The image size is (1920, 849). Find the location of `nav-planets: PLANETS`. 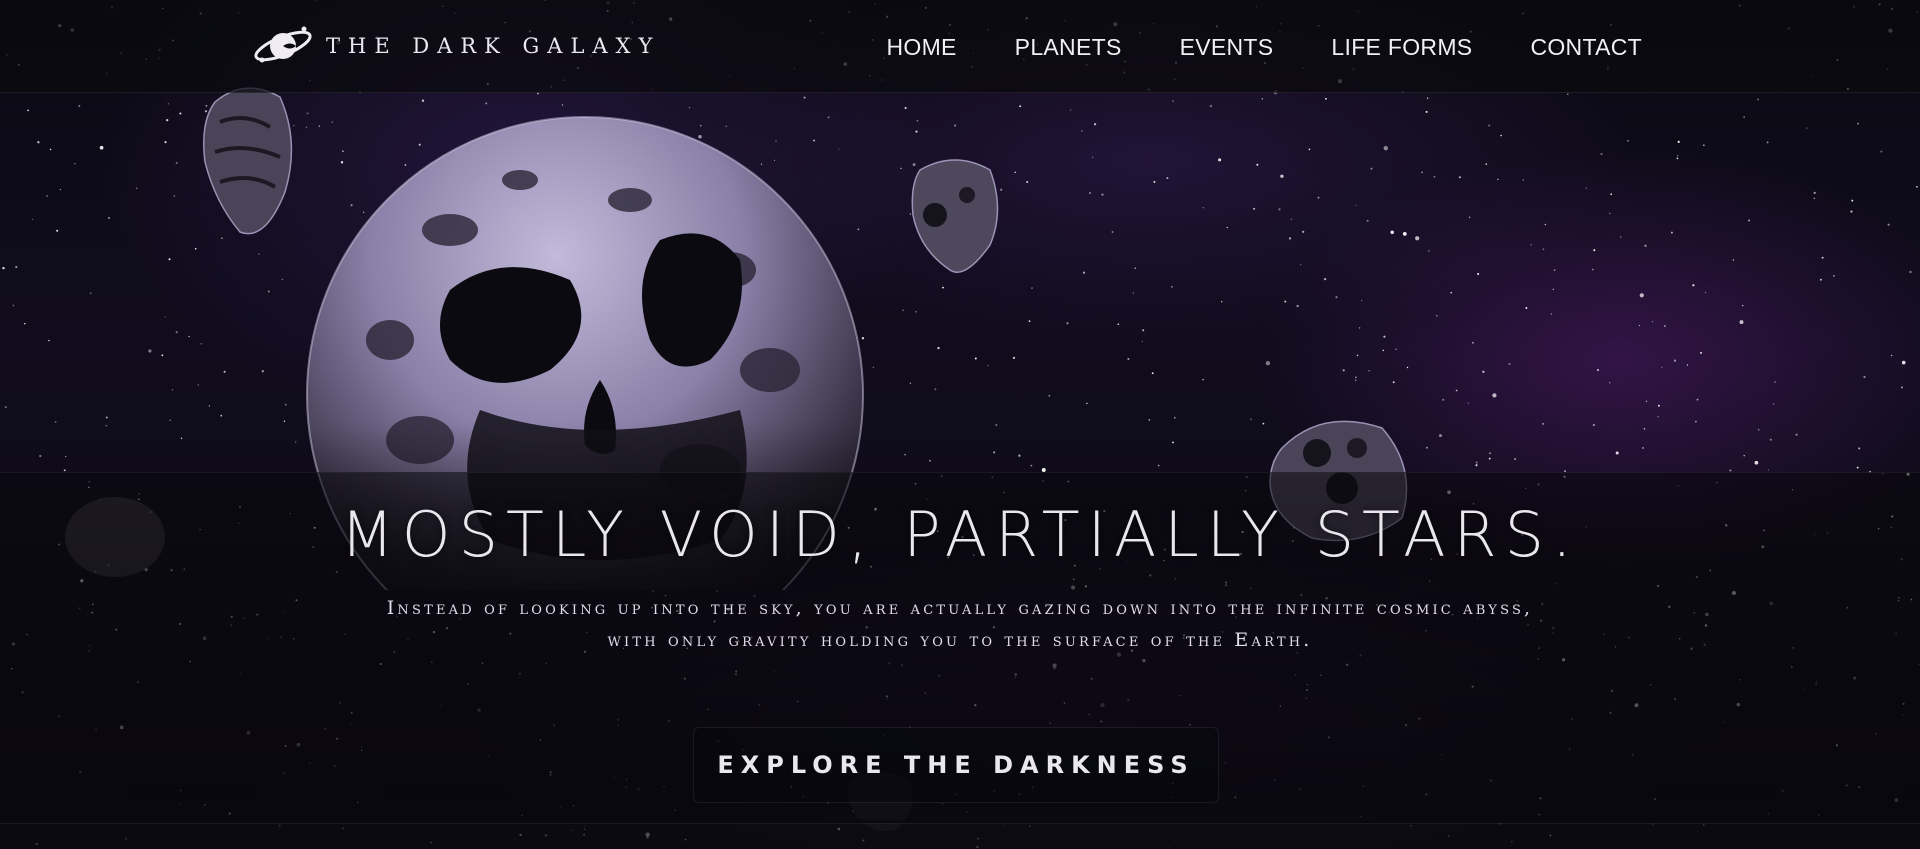

nav-planets: PLANETS is located at coordinates (1068, 47).